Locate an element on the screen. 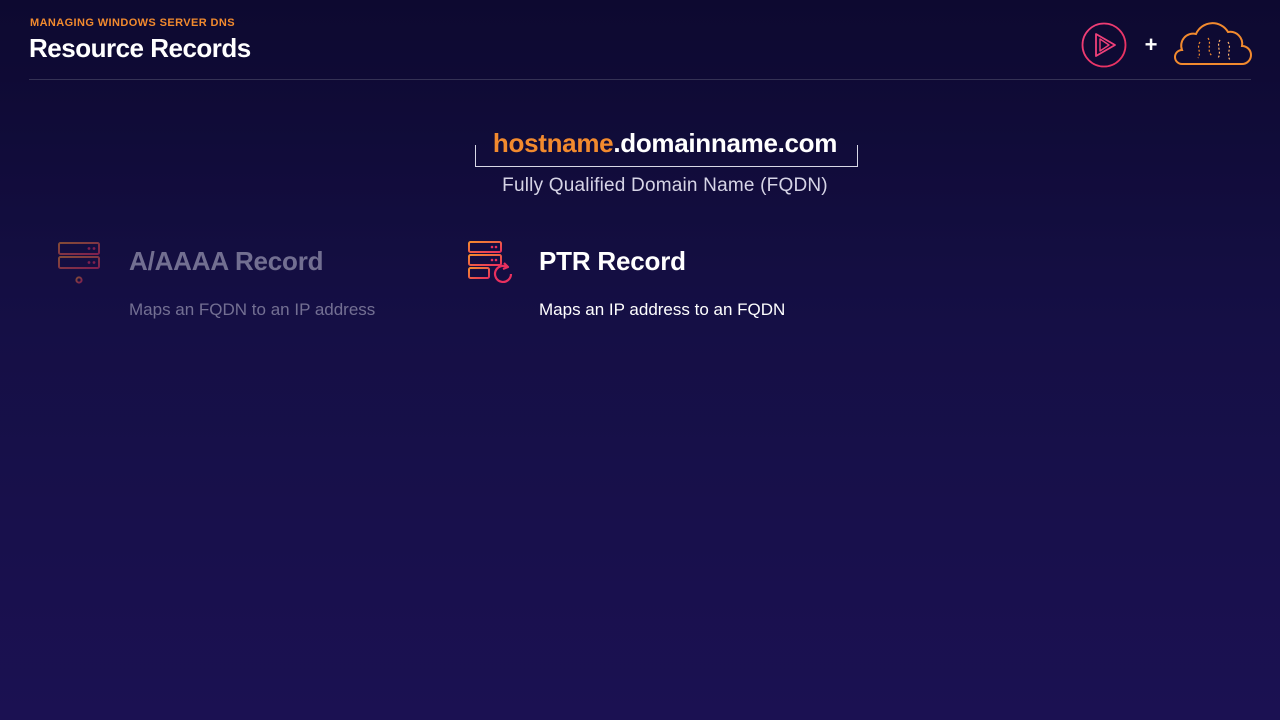 The image size is (1280, 720). cloud-logo-icon is located at coordinates (1213, 43).